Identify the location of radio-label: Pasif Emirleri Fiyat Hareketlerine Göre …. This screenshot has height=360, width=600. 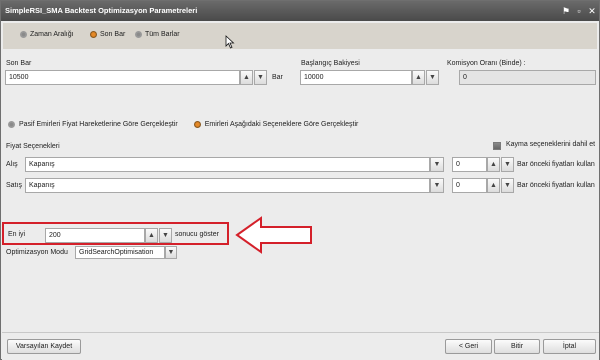
(98, 124).